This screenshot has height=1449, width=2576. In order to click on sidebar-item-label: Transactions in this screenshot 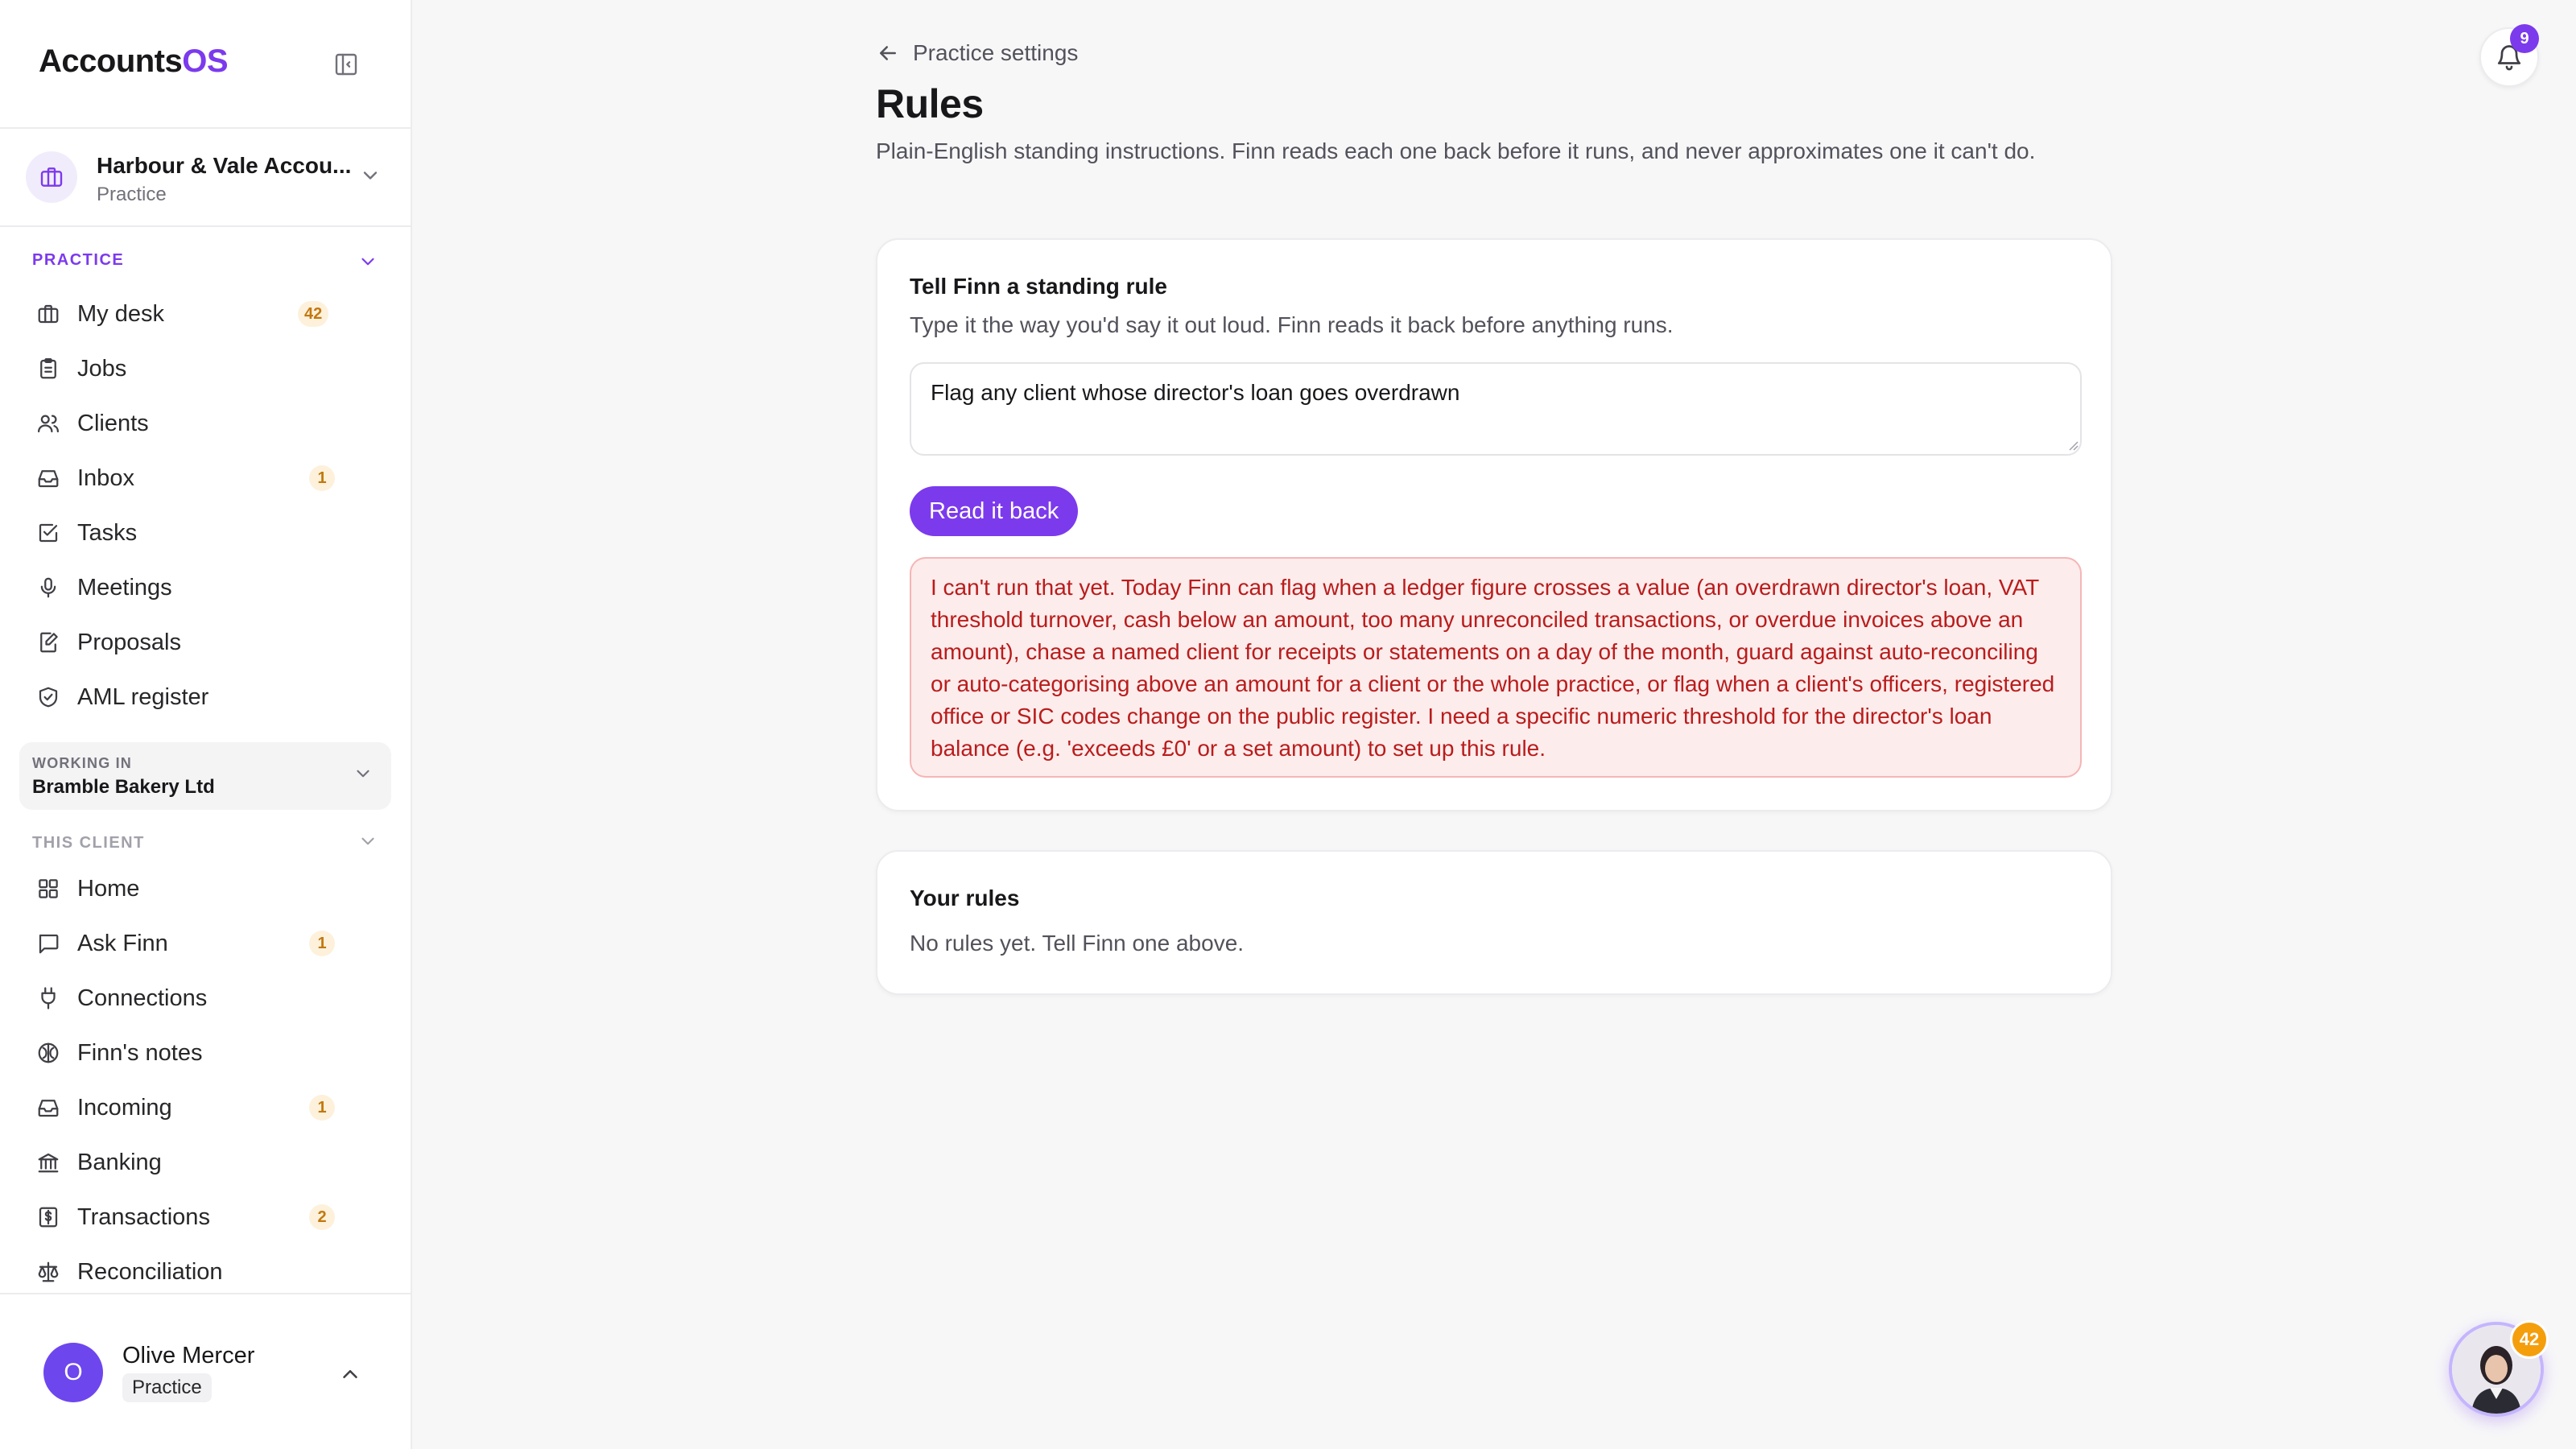, I will do `click(143, 1217)`.